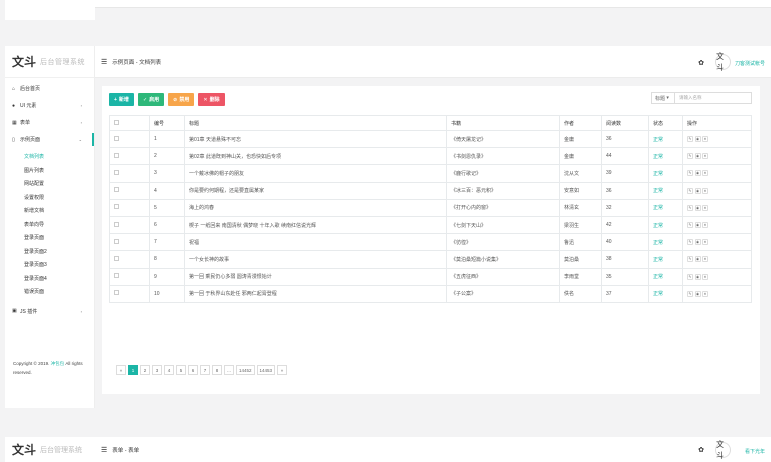  What do you see at coordinates (49, 265) in the screenshot?
I see `sidebar-subitem-login3: 登录页面3` at bounding box center [49, 265].